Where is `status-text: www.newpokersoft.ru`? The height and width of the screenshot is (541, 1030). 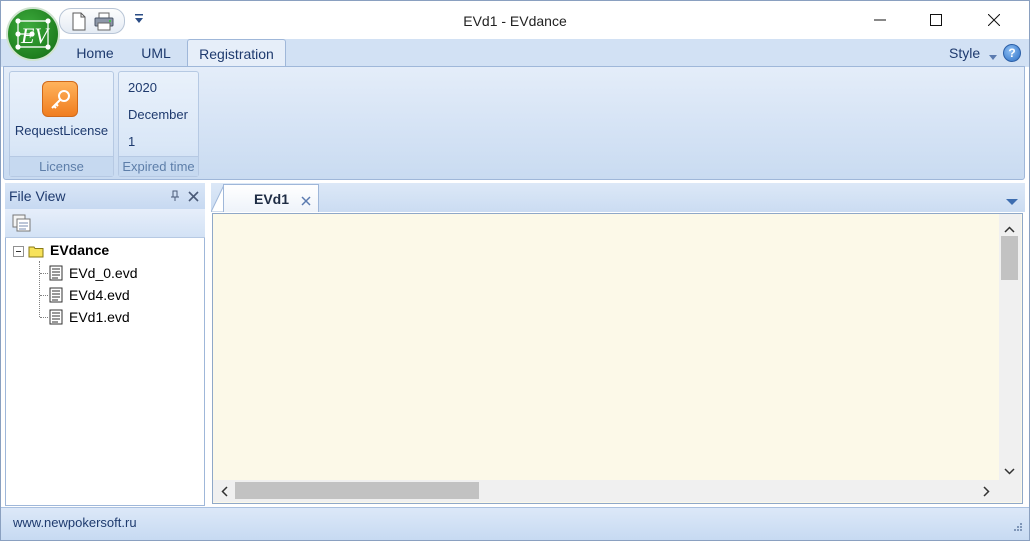 status-text: www.newpokersoft.ru is located at coordinates (75, 522).